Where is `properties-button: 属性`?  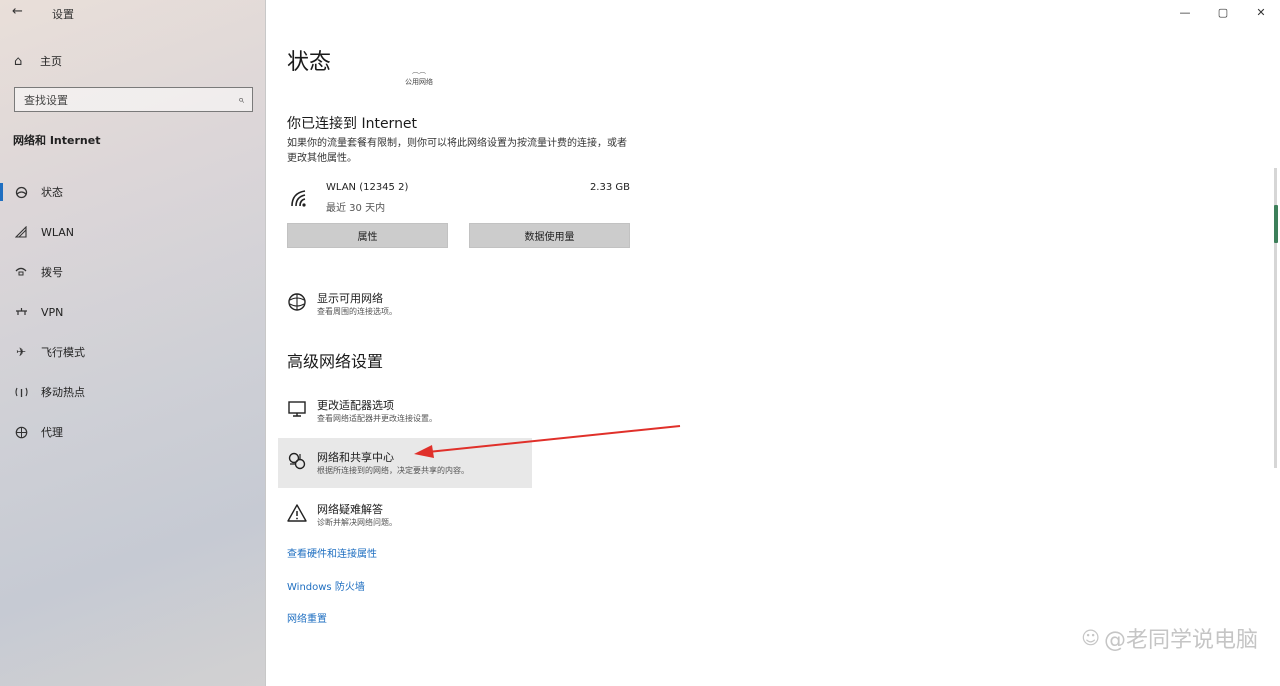 properties-button: 属性 is located at coordinates (367, 235).